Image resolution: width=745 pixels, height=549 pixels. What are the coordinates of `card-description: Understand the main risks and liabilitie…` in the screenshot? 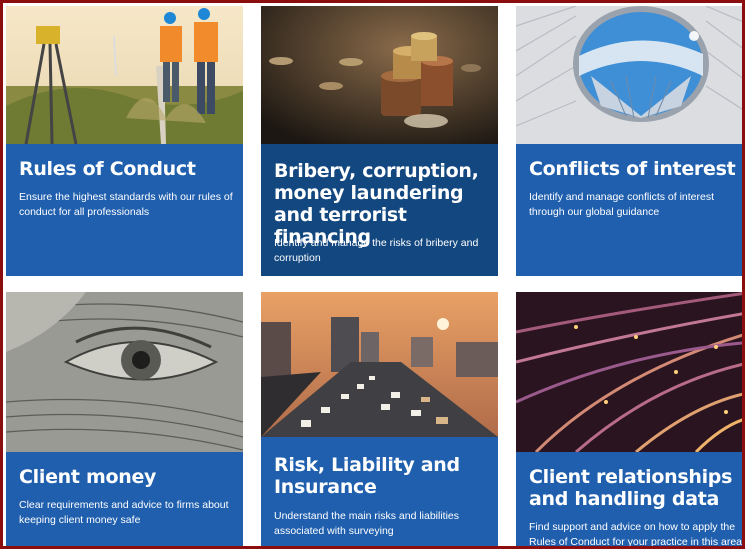 It's located at (367, 523).